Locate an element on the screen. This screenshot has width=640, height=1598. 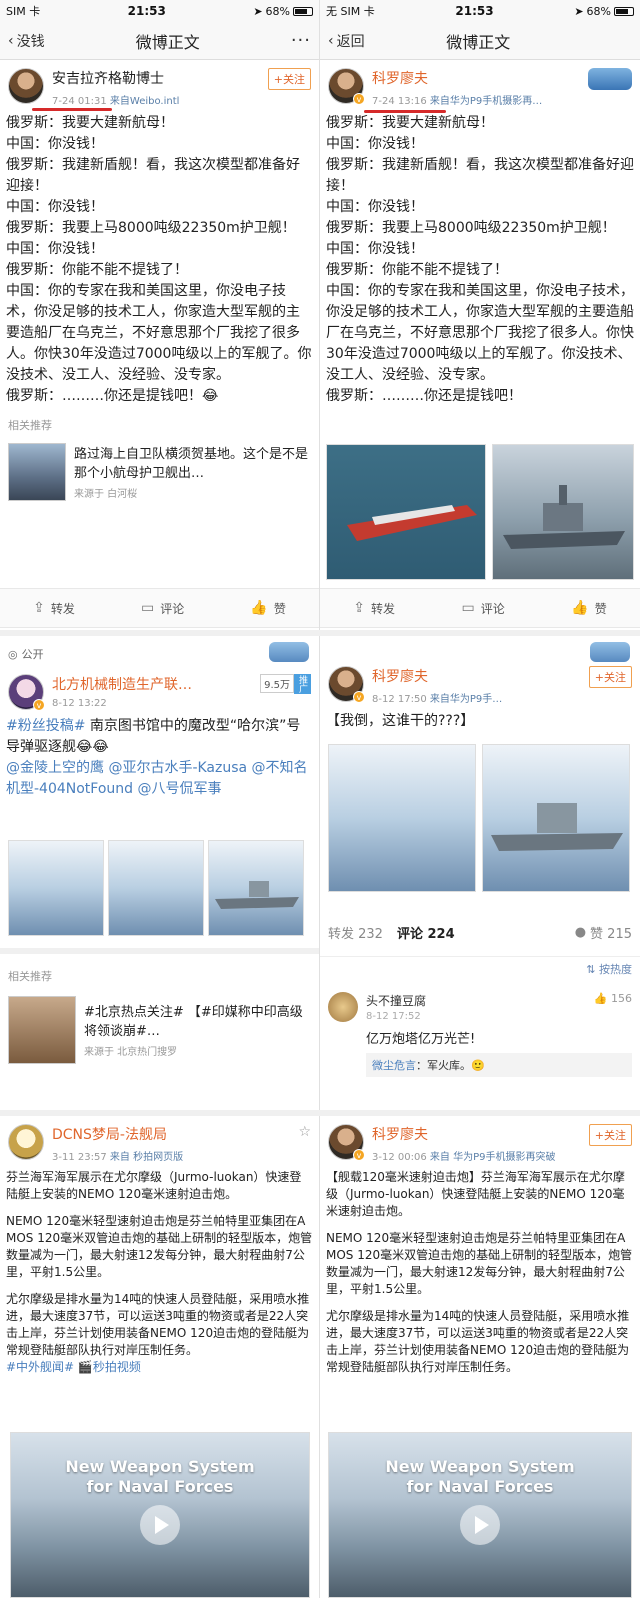
ship-photo-grey is located at coordinates (563, 512).